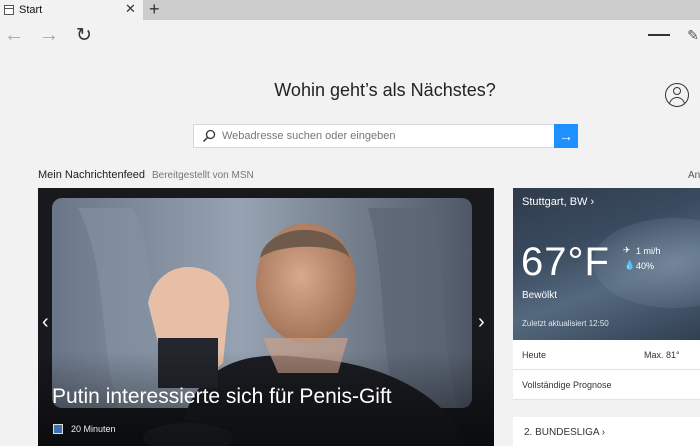 This screenshot has width=700, height=446. What do you see at coordinates (565, 323) in the screenshot?
I see `weather-updated: Zuletzt aktualisiert 12:50` at bounding box center [565, 323].